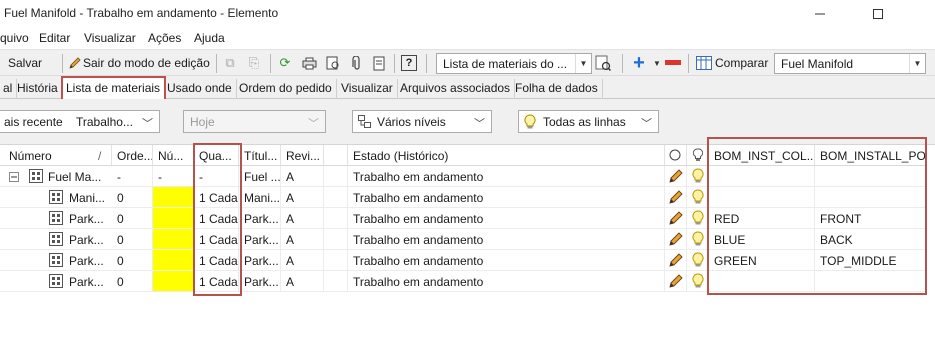 The image size is (935, 337). I want to click on compare-icon, so click(704, 63).